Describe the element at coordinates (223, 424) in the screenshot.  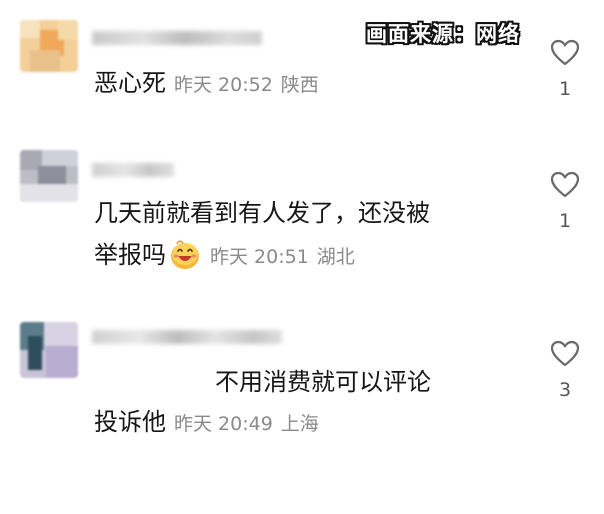
I see `comment-time: 昨天 20:49` at that location.